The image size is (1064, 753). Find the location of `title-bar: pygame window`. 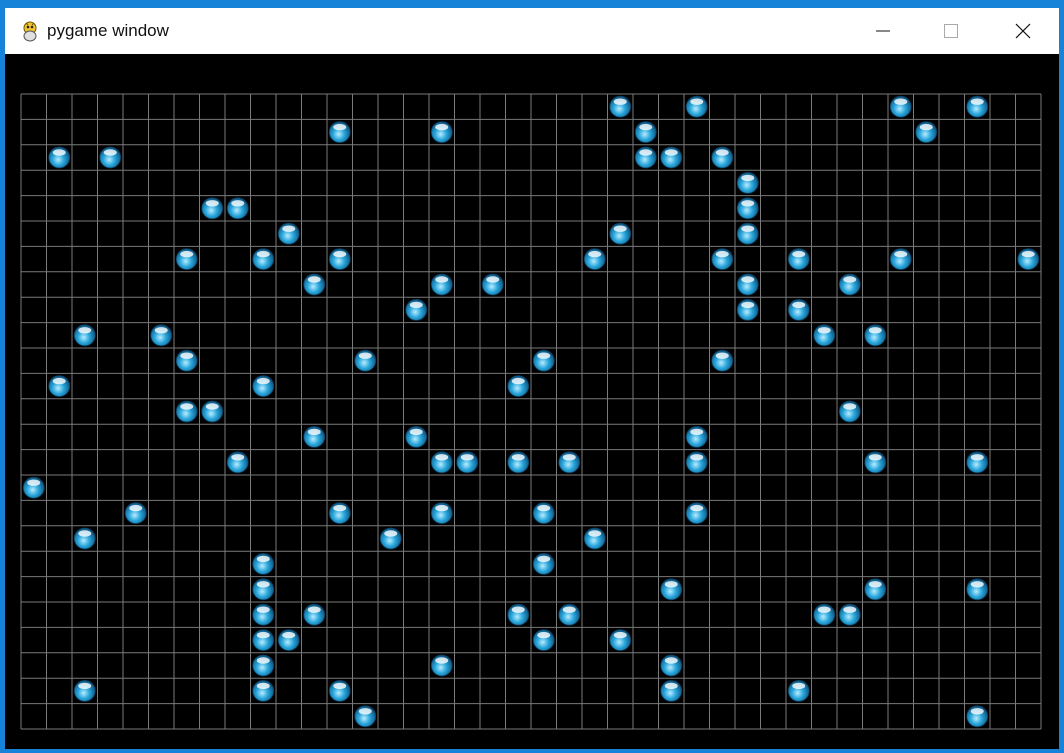

title-bar: pygame window is located at coordinates (532, 31).